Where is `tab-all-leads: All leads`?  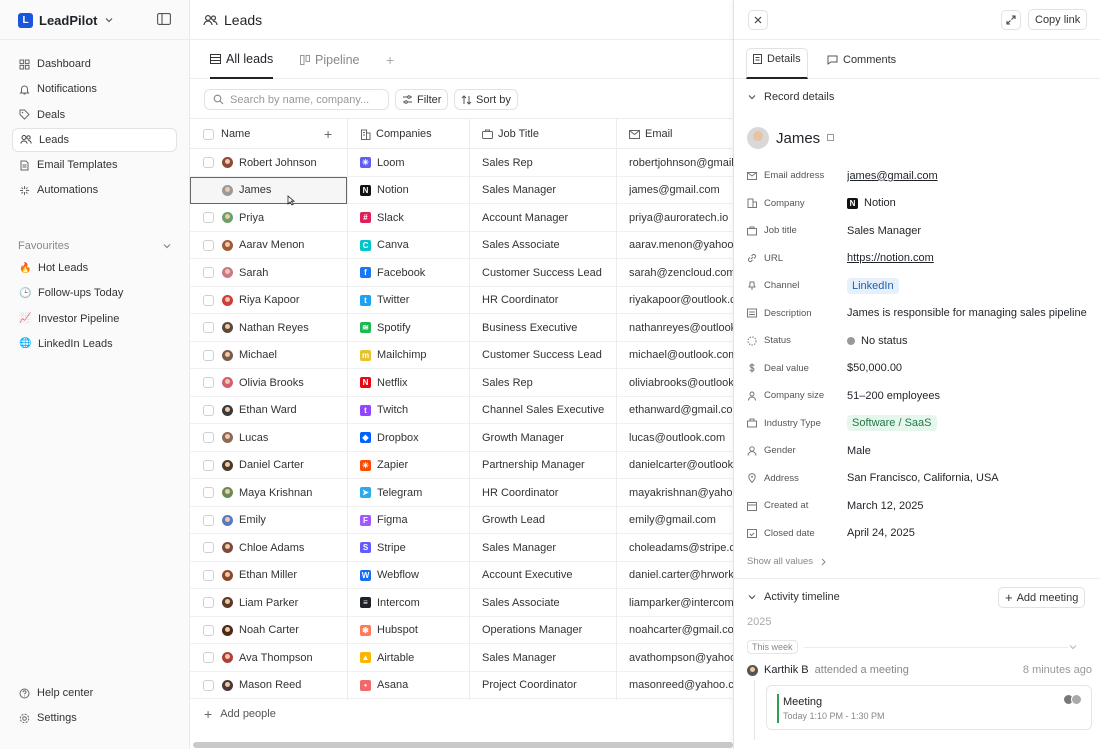
tab-all-leads: All leads is located at coordinates (242, 59).